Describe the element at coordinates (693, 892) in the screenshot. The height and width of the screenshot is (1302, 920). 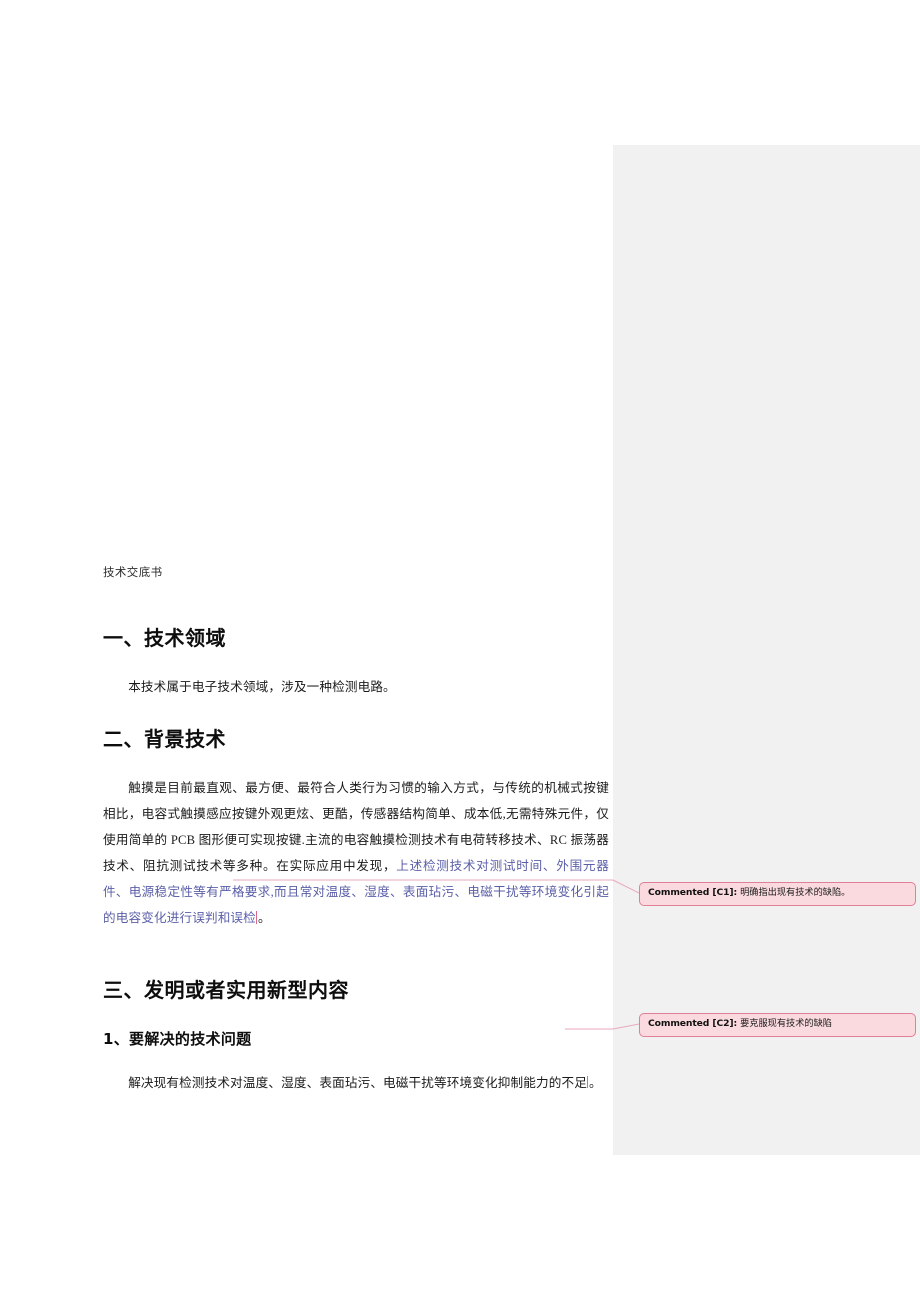
I see `comment-label-c1: Commented [C1]:` at that location.